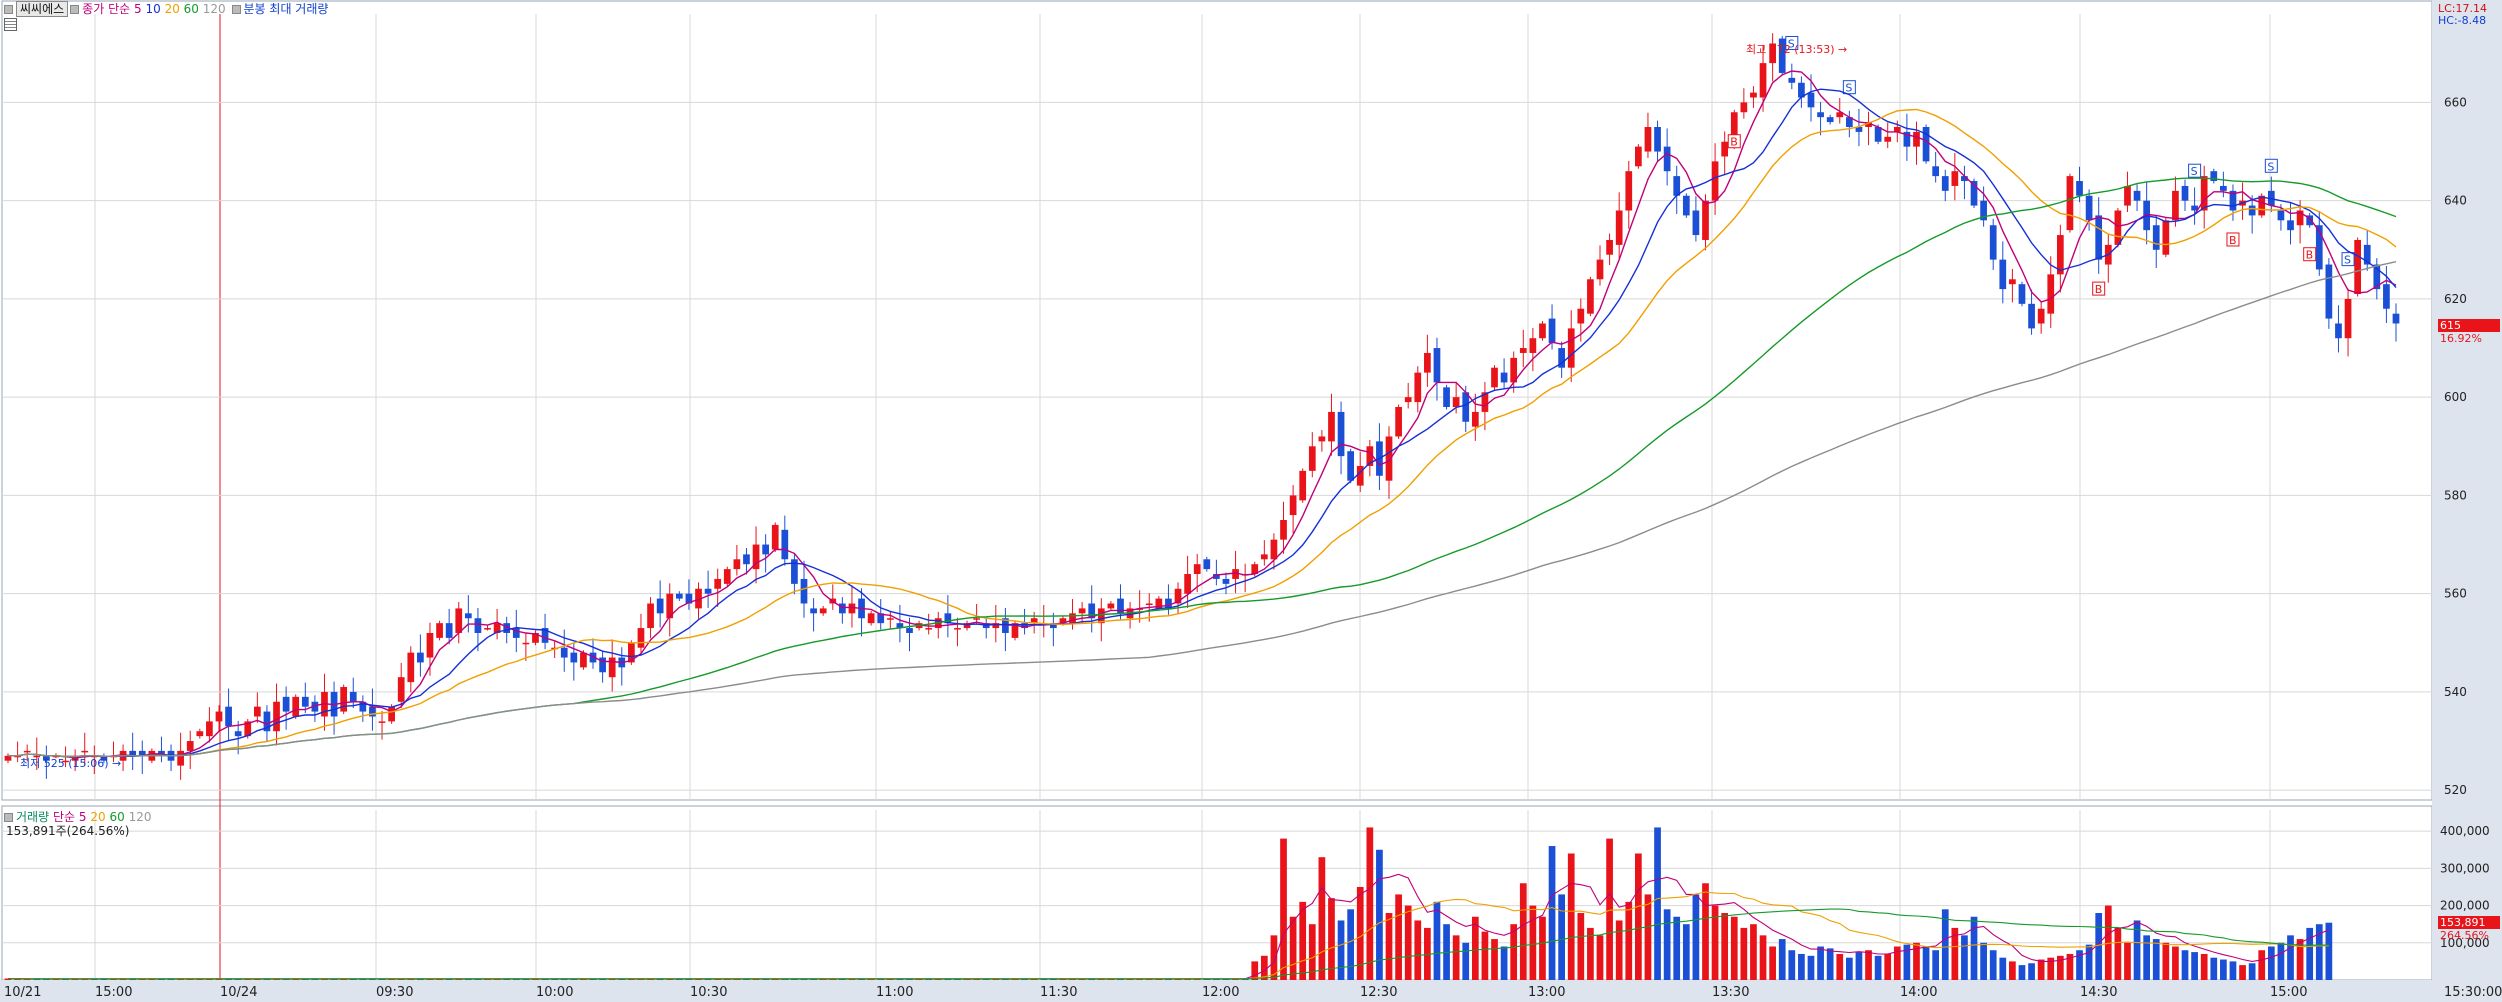 The image size is (2502, 1002). What do you see at coordinates (117, 817) in the screenshot?
I see `vma60-label: 60` at bounding box center [117, 817].